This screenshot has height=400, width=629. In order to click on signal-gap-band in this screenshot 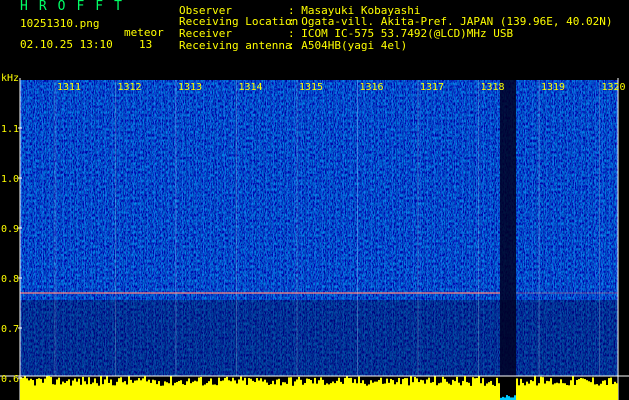, I will do `click(508, 228)`.